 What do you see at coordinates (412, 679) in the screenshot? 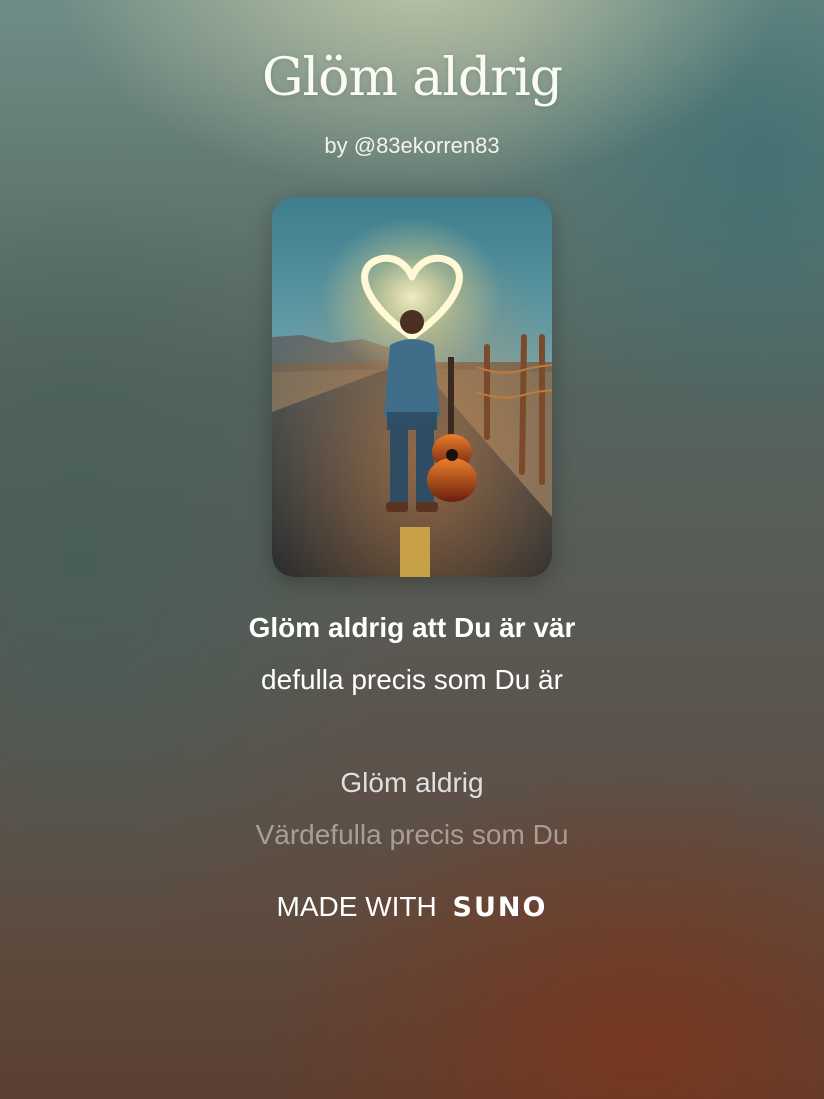
I see `lyric-line-2: defulla precis som Du är` at bounding box center [412, 679].